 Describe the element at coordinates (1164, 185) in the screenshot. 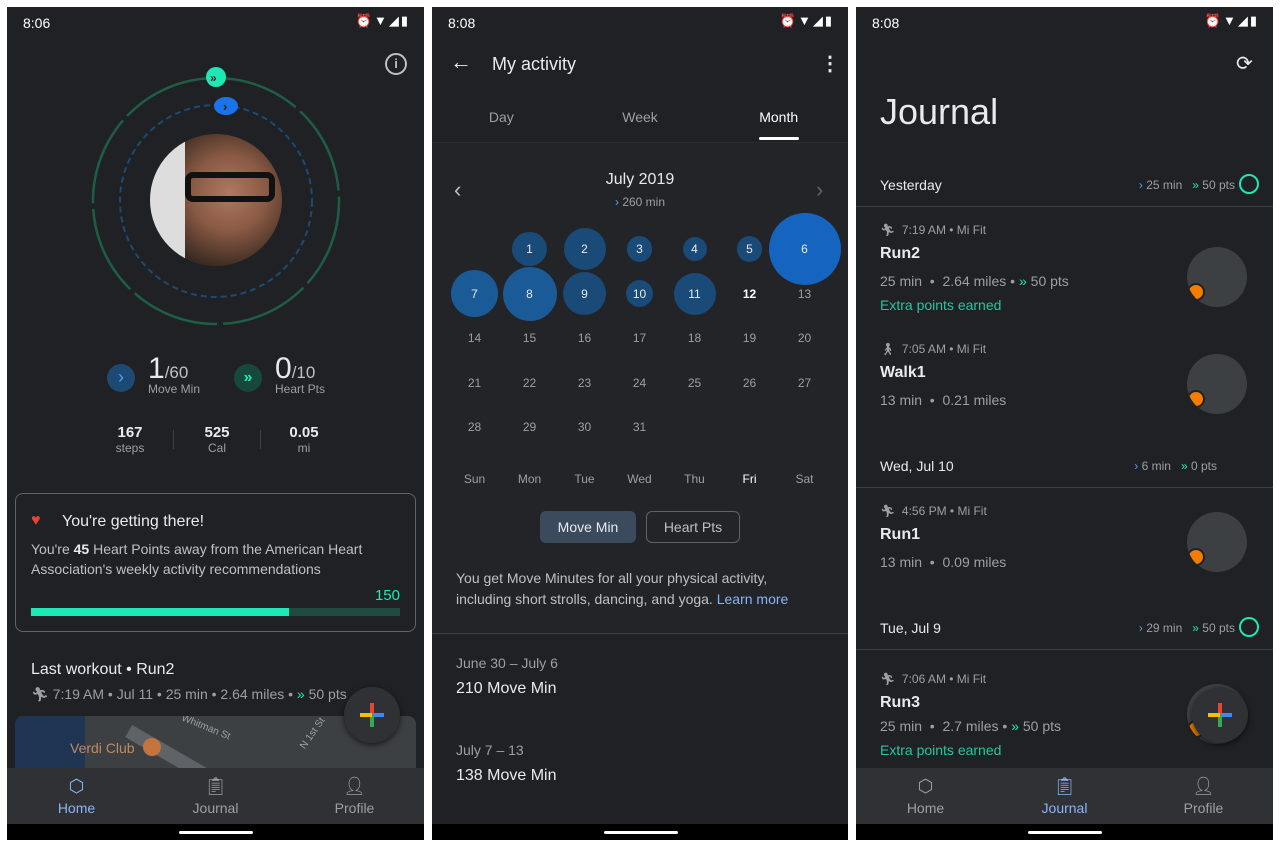

I see `day-min: 25 min` at that location.